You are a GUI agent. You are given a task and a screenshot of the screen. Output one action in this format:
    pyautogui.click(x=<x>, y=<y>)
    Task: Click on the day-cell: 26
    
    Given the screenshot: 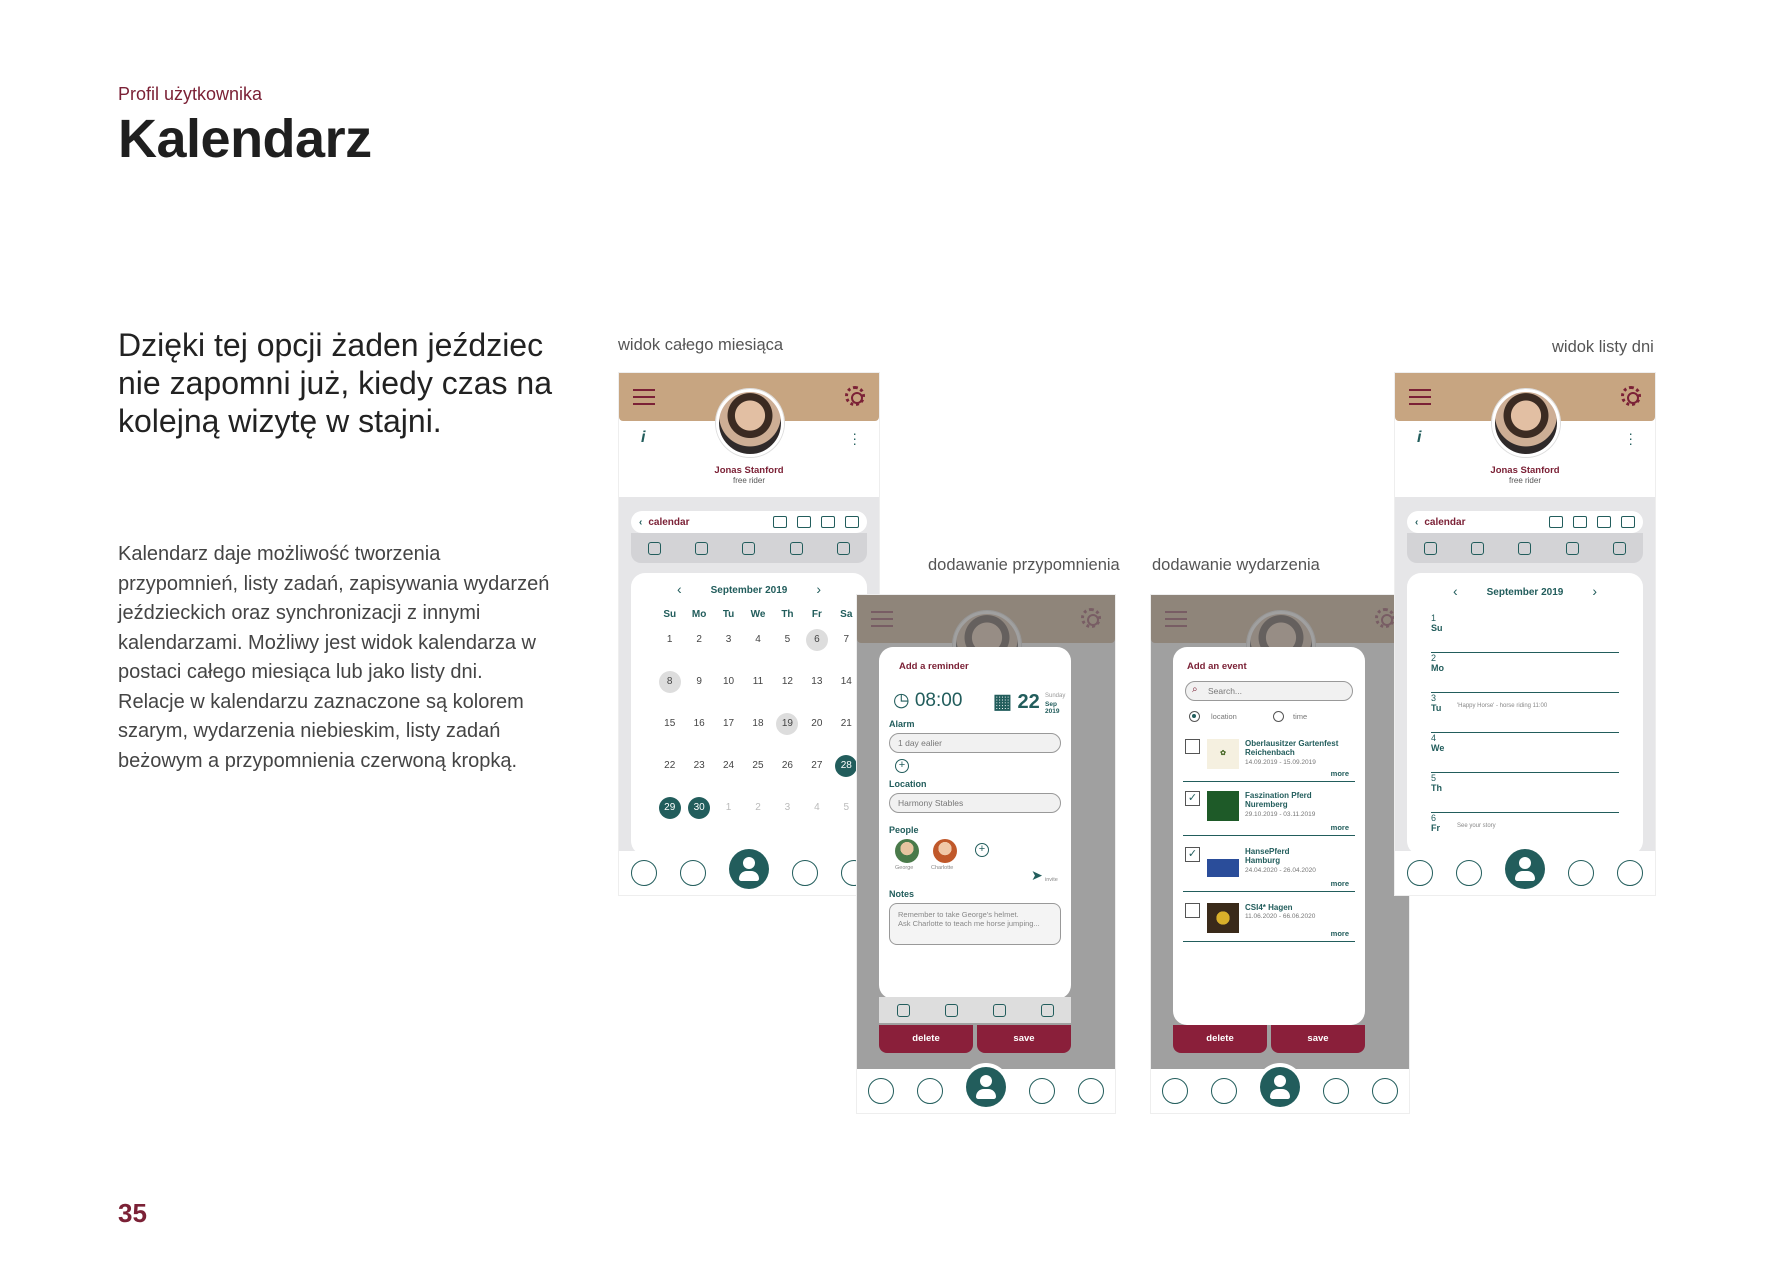 What is the action you would take?
    pyautogui.click(x=787, y=776)
    